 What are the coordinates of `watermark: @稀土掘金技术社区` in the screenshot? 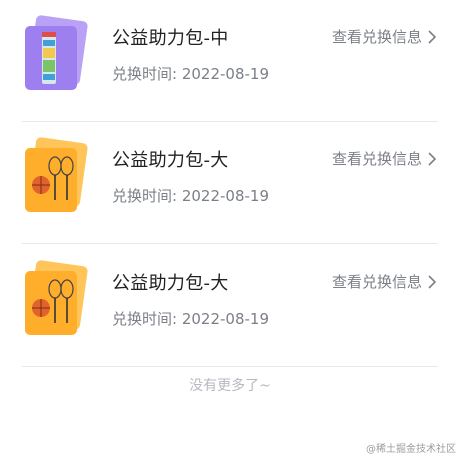 It's located at (411, 449).